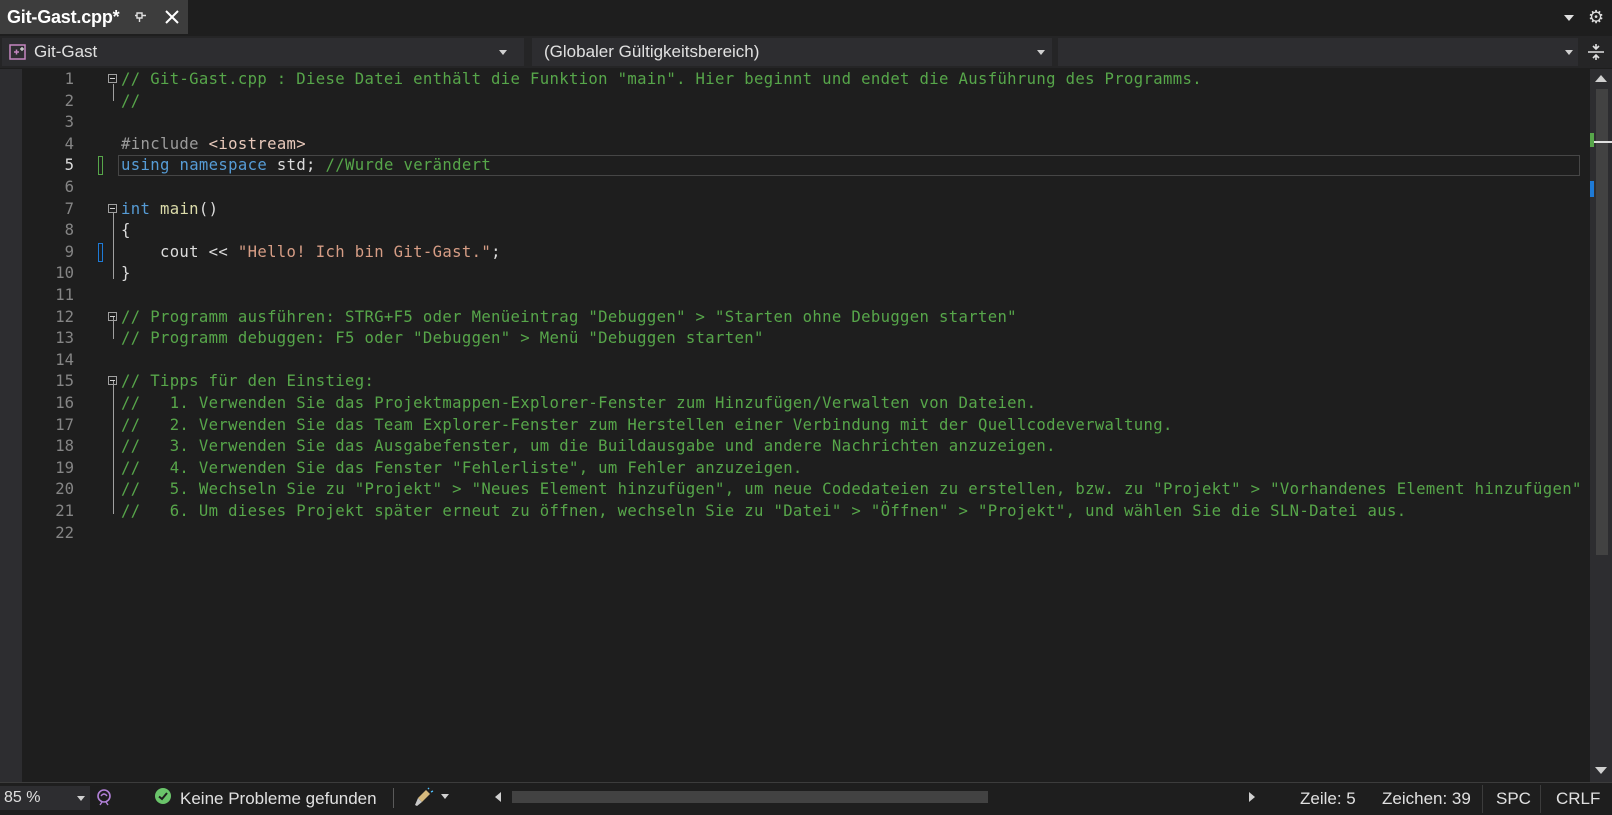  I want to click on horizontal-scroll-thumb, so click(750, 797).